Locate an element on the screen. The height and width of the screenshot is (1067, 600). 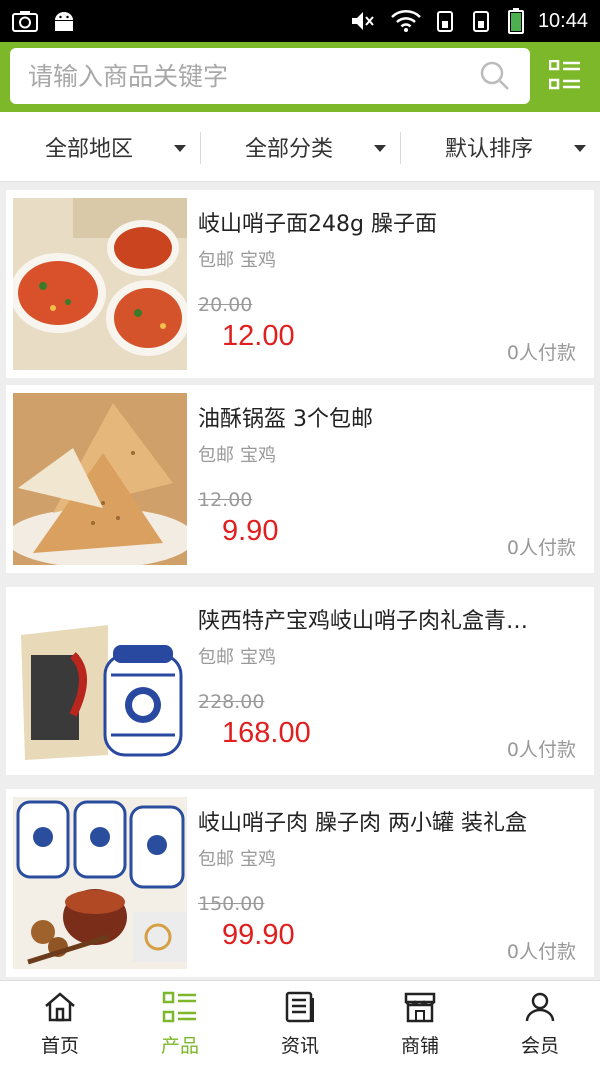
wifi-icon is located at coordinates (406, 21).